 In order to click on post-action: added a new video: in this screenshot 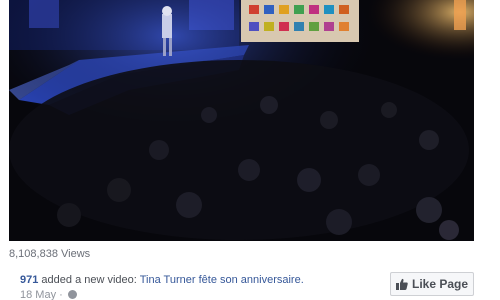, I will do `click(89, 280)`.